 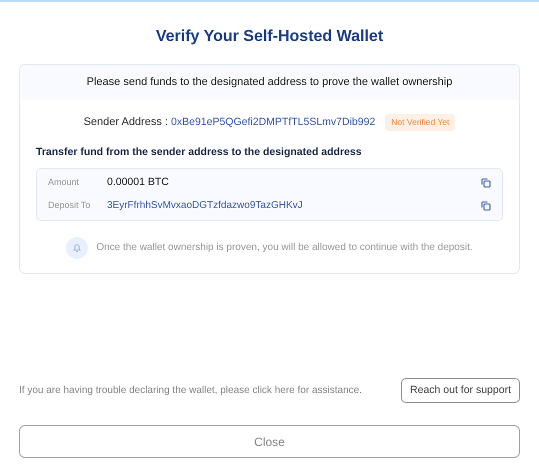 I want to click on detail-value: 0.00001 BTC, so click(x=138, y=182).